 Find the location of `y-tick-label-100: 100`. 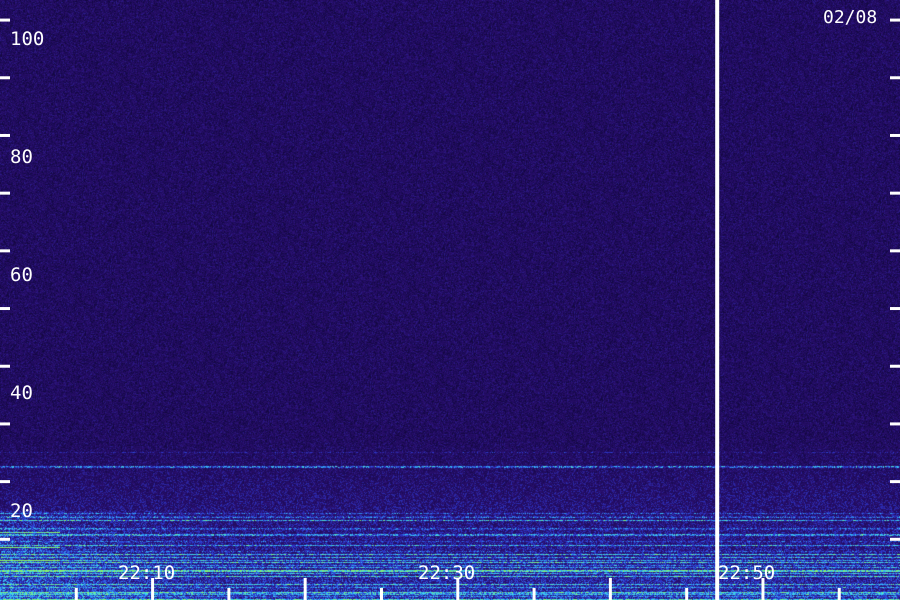

y-tick-label-100: 100 is located at coordinates (27, 39).